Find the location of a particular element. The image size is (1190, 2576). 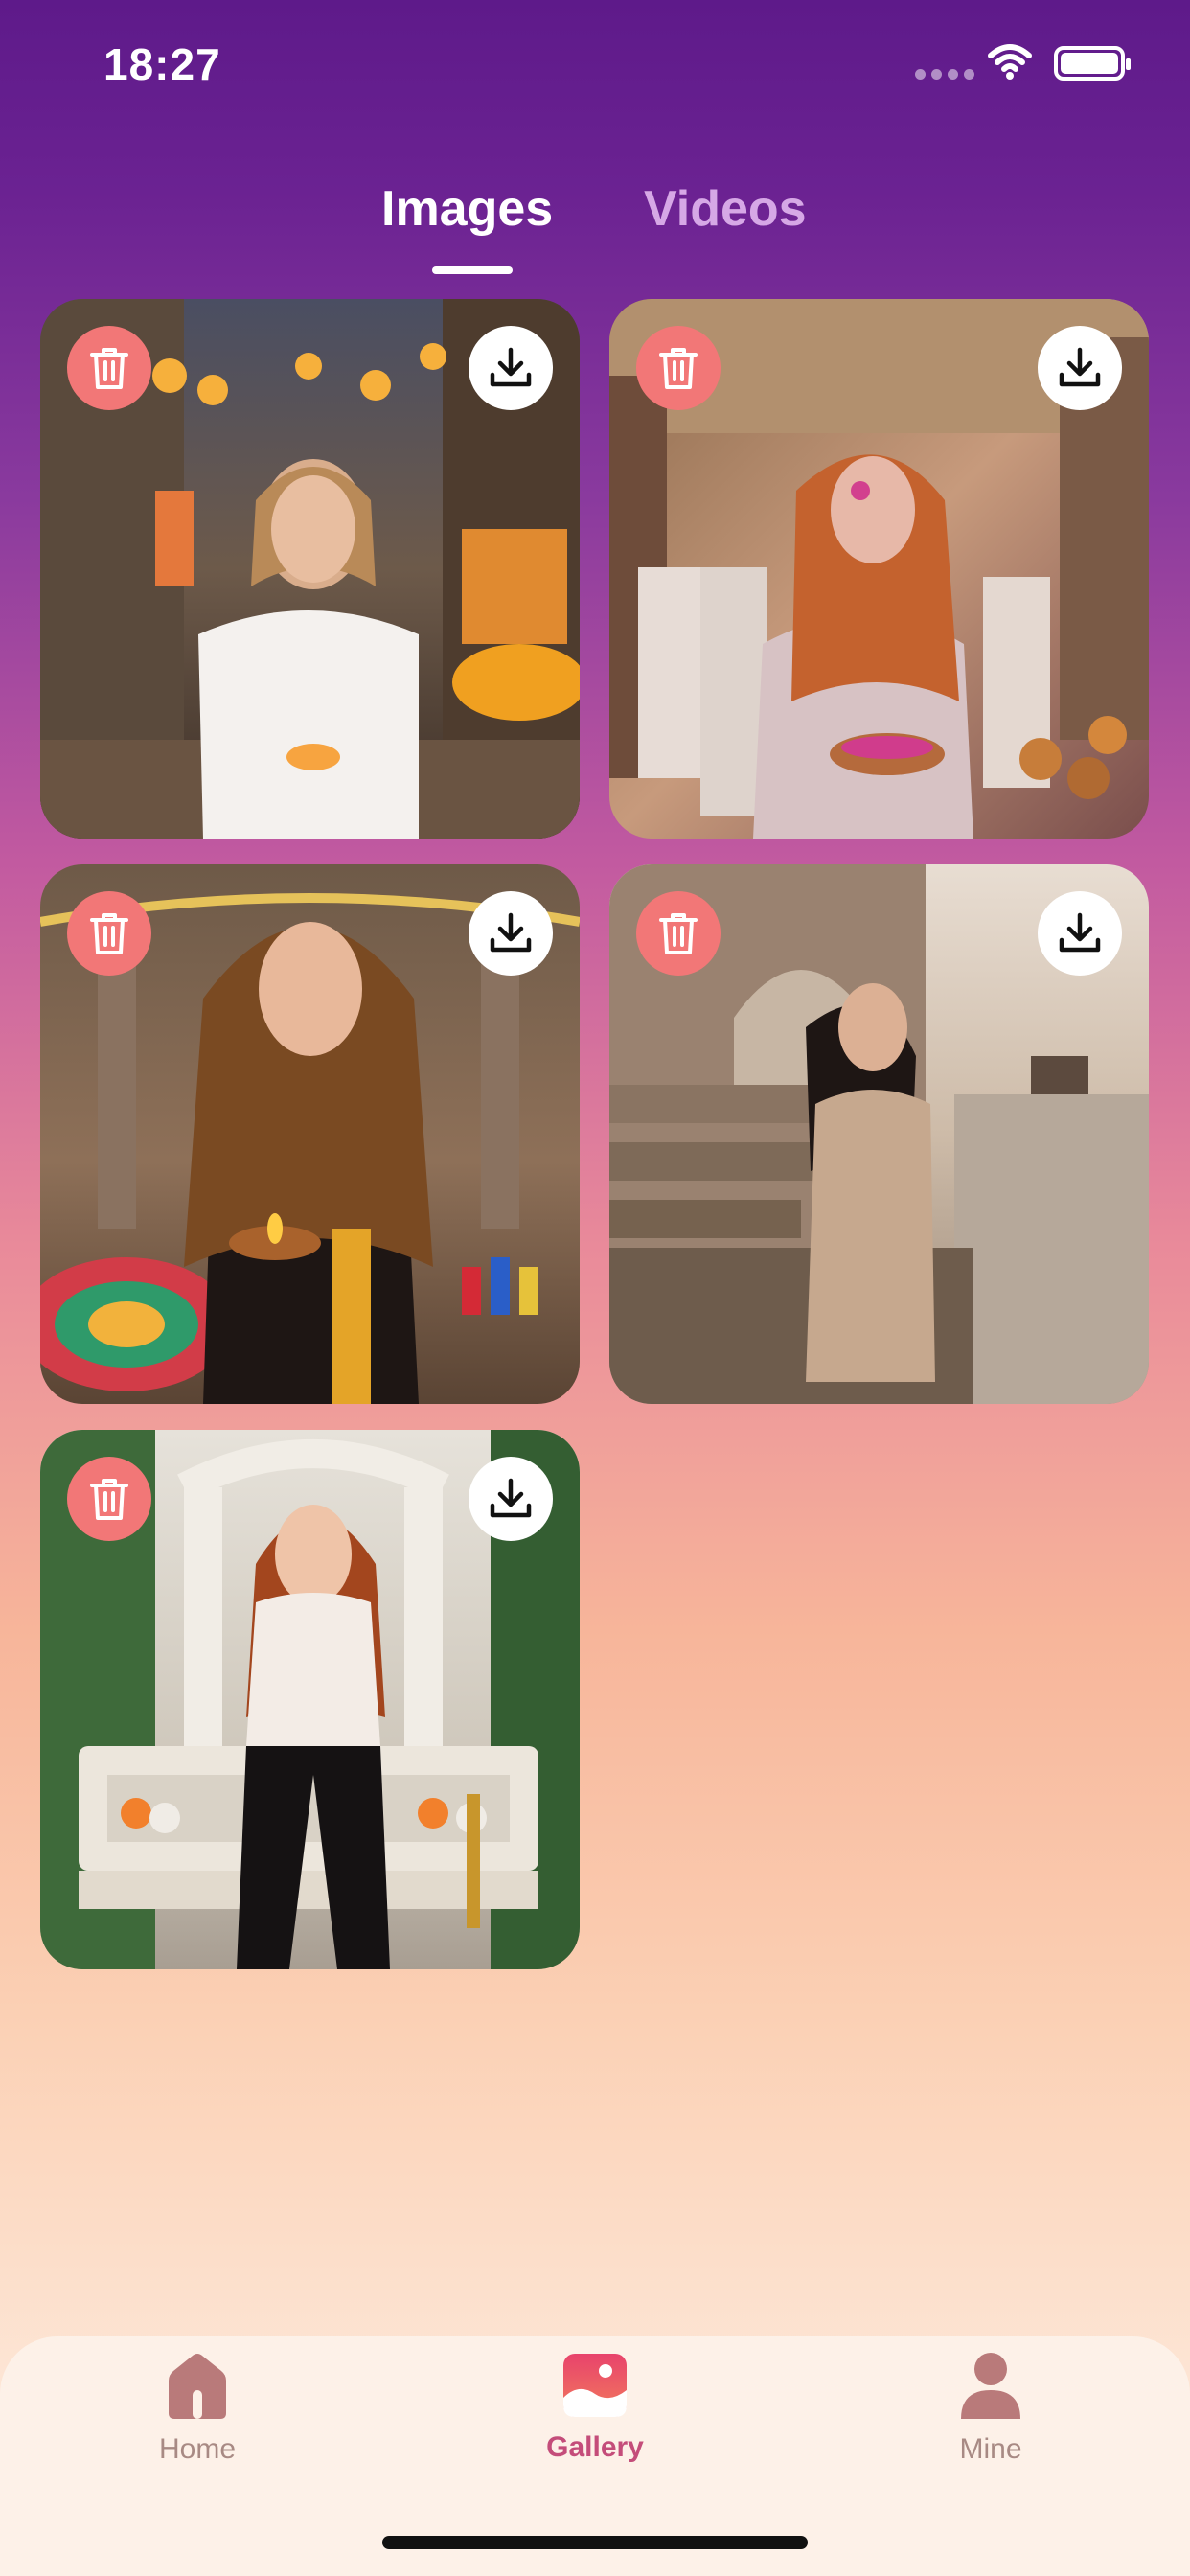

battery-icon is located at coordinates (1093, 63).